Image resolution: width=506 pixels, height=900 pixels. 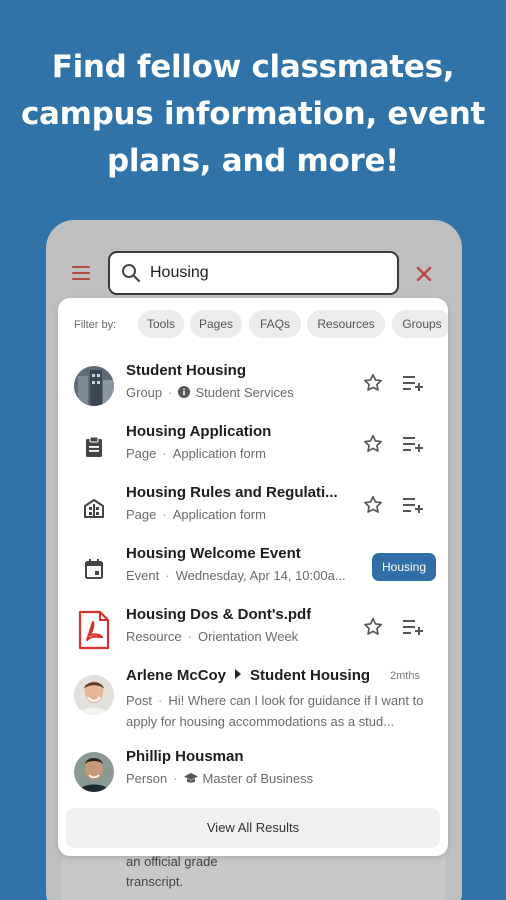 What do you see at coordinates (186, 370) in the screenshot?
I see `result-title: Student Housing` at bounding box center [186, 370].